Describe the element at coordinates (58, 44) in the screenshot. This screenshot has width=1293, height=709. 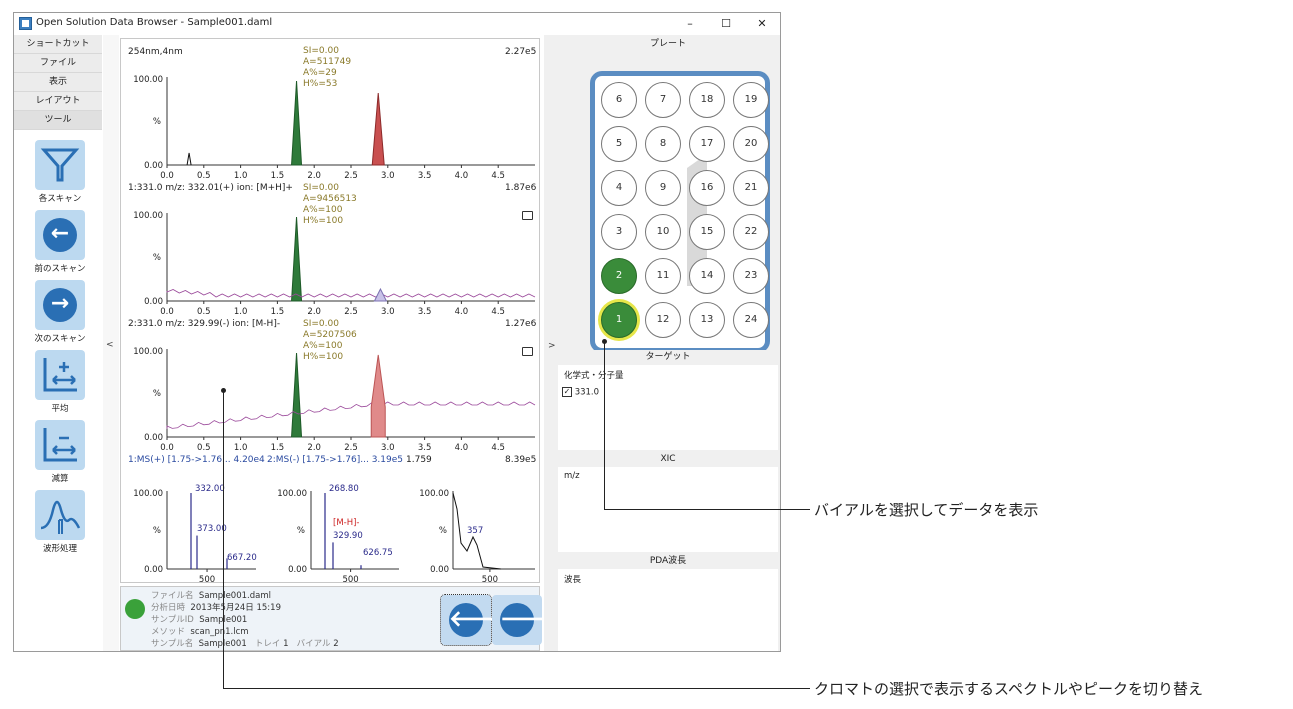
I see `tab-shortcut: ショートカット` at that location.